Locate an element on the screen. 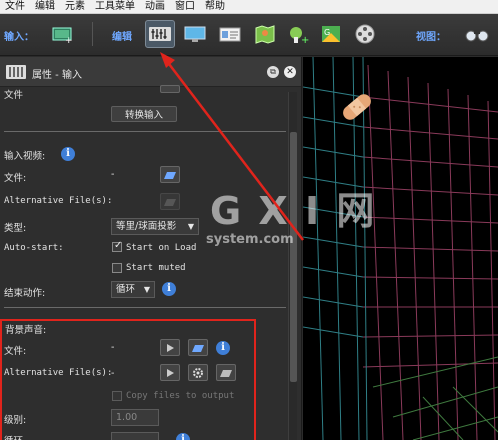 The width and height of the screenshot is (498, 440). view-label: 视图： is located at coordinates (431, 37).